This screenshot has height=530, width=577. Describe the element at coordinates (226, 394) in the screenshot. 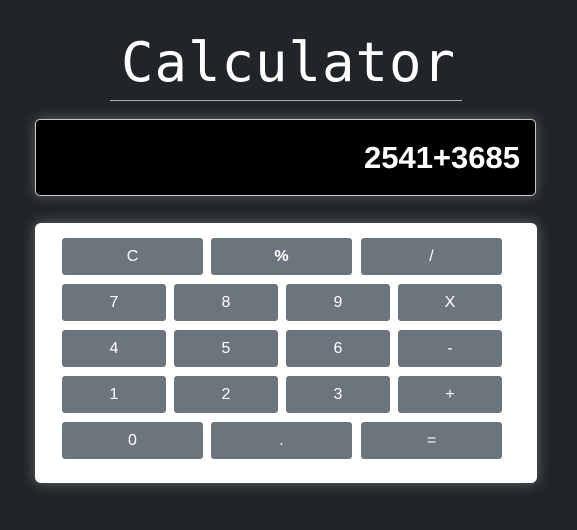

I see `digit-2-button: 2` at that location.